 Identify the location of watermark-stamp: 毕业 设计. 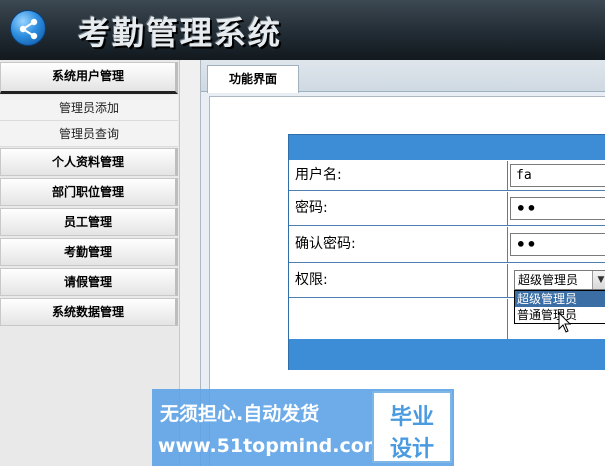
(412, 427).